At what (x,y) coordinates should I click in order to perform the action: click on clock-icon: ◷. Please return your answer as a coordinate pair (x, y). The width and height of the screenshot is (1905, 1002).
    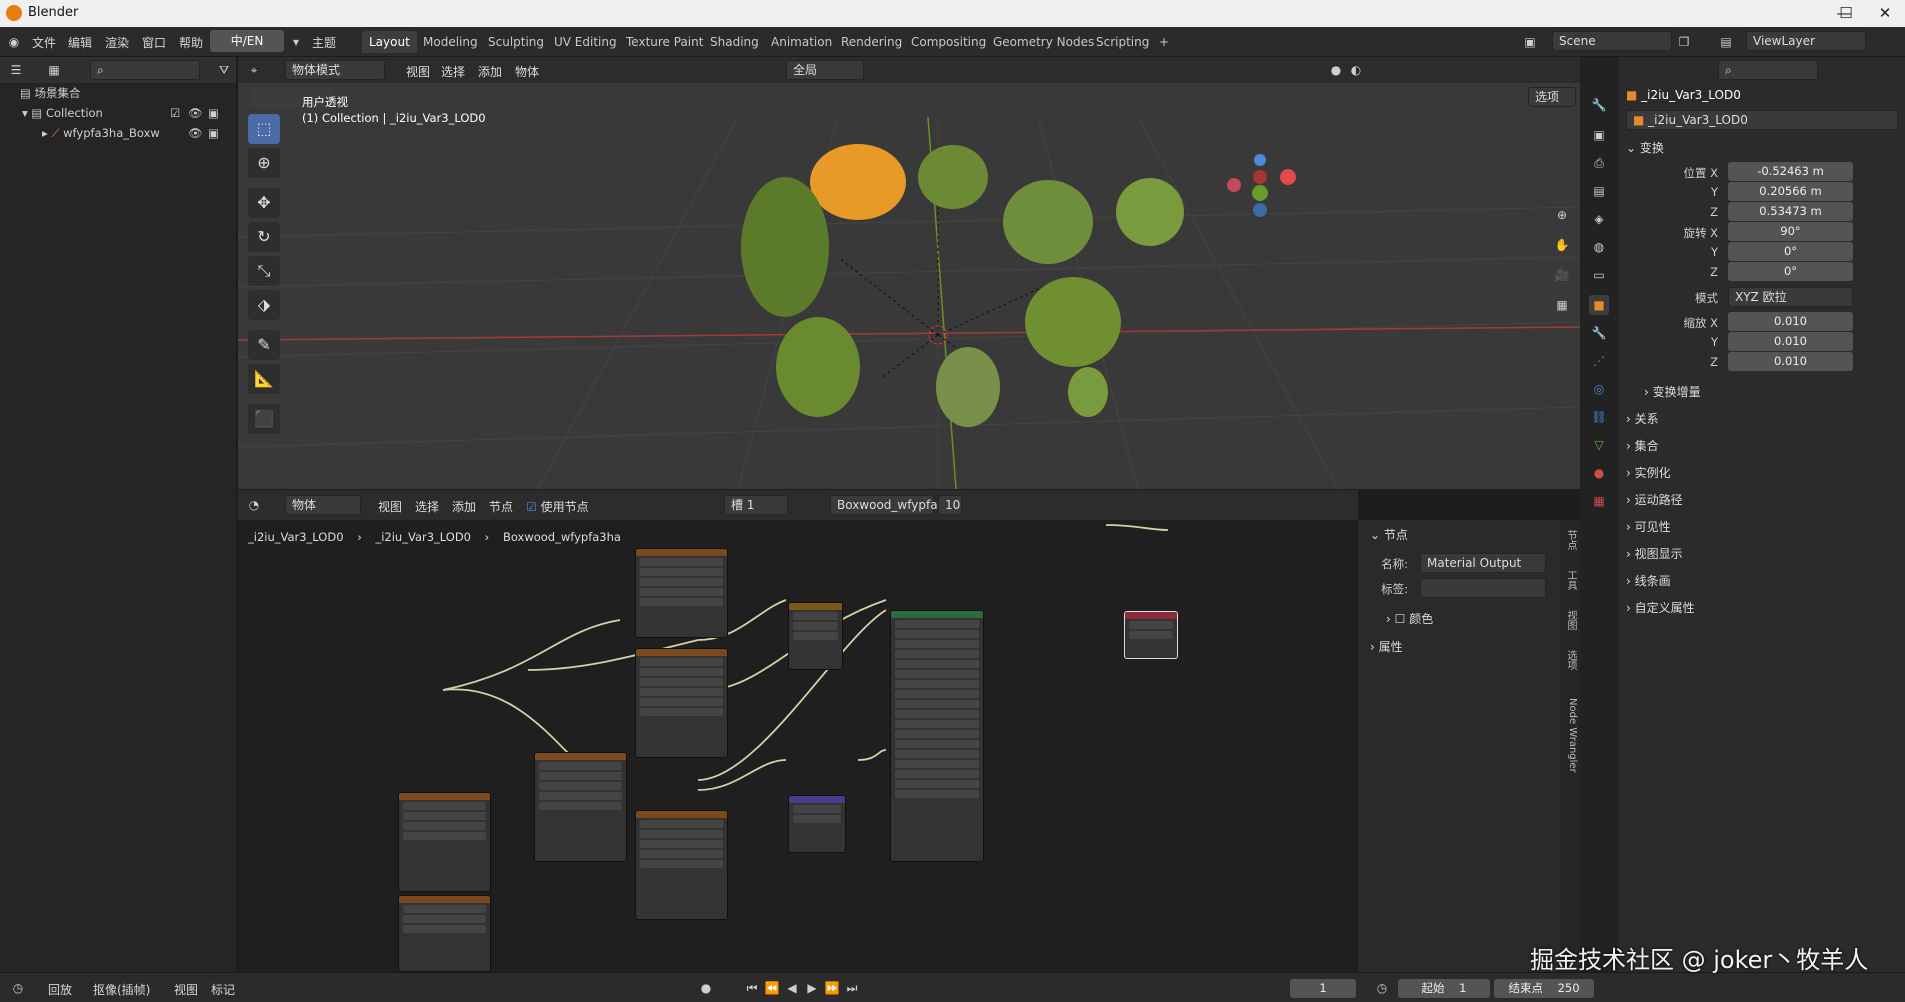
    Looking at the image, I should click on (1382, 988).